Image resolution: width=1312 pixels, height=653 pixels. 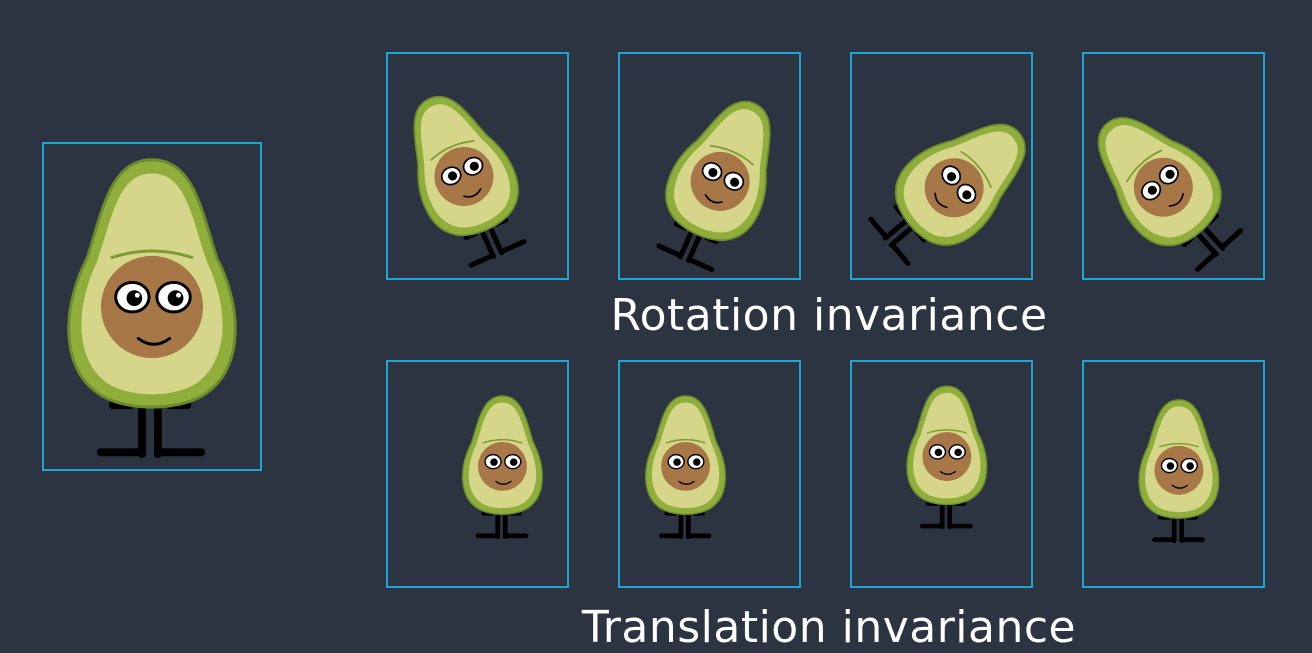 I want to click on reference-avocado-frame, so click(x=152, y=306).